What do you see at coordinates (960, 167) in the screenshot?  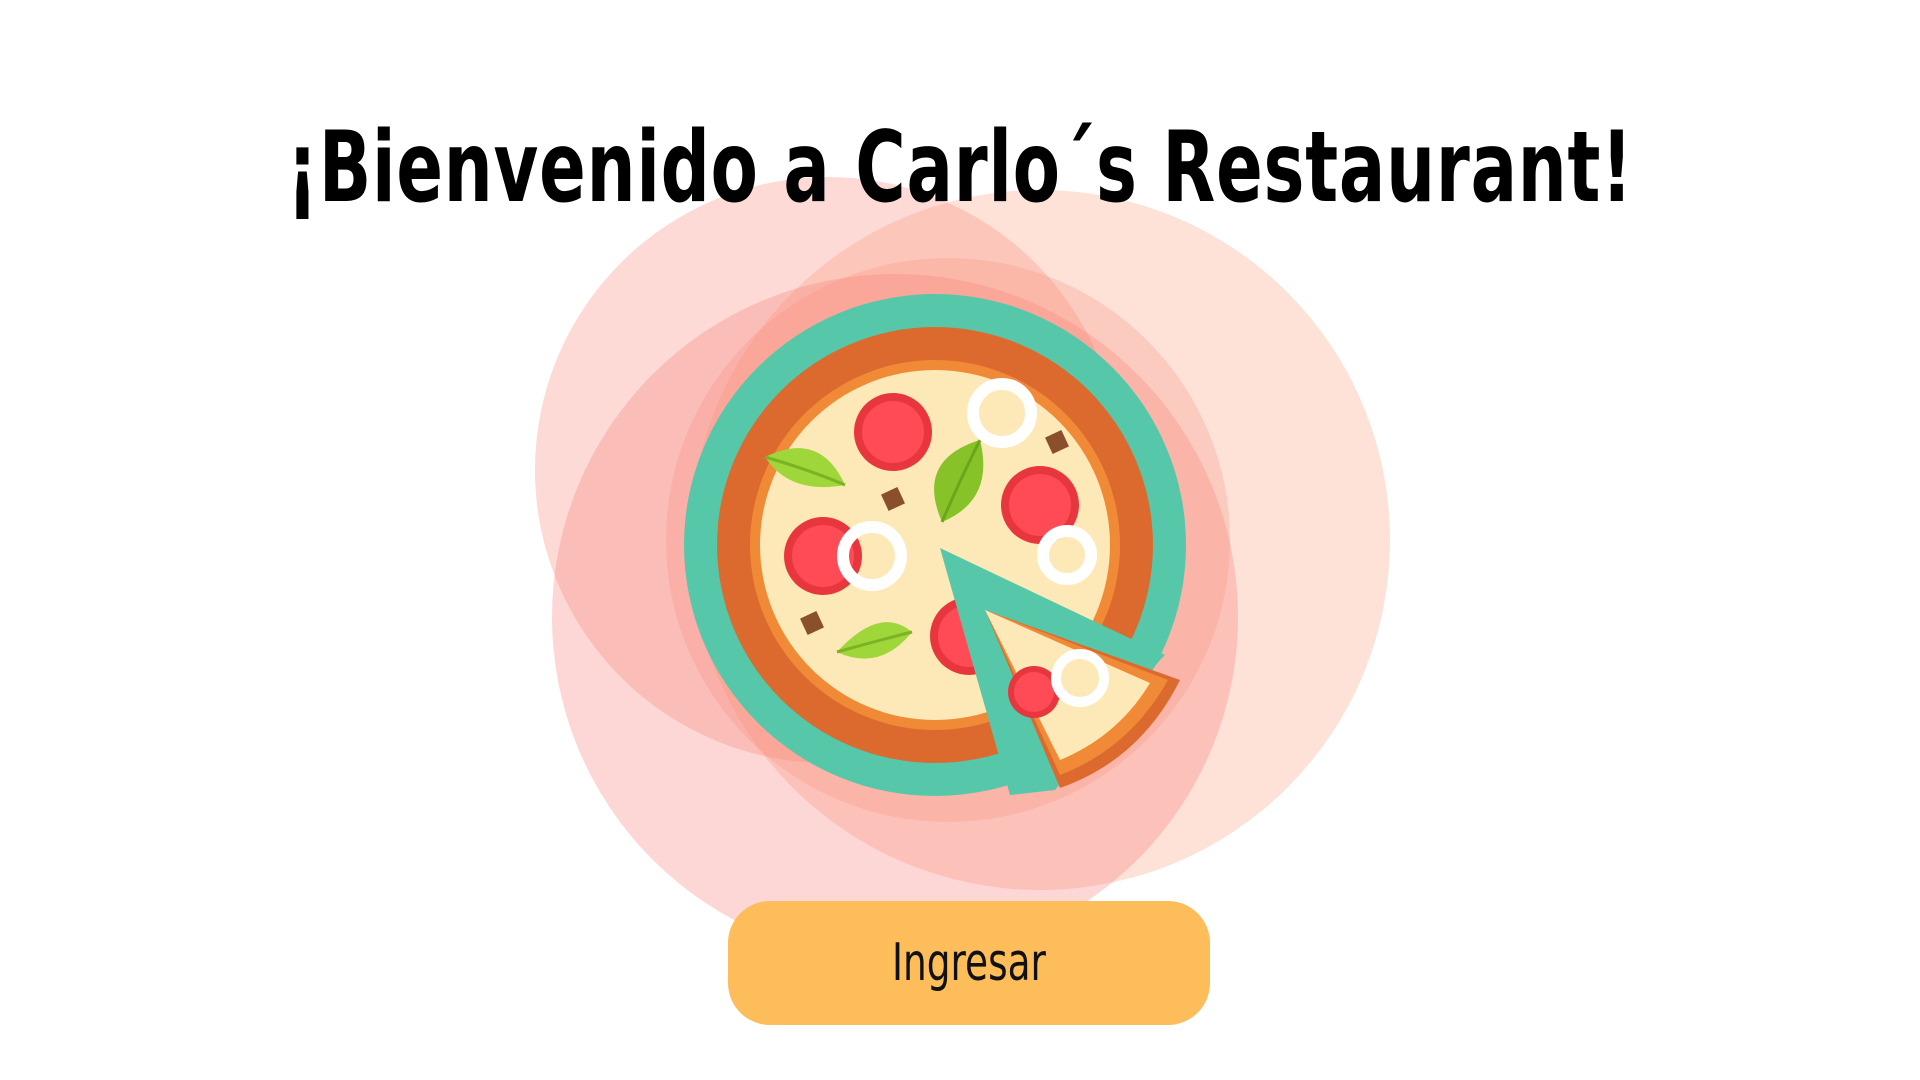 I see `page-title: ¡Bienvenido a Carlo´s Restaurant!` at bounding box center [960, 167].